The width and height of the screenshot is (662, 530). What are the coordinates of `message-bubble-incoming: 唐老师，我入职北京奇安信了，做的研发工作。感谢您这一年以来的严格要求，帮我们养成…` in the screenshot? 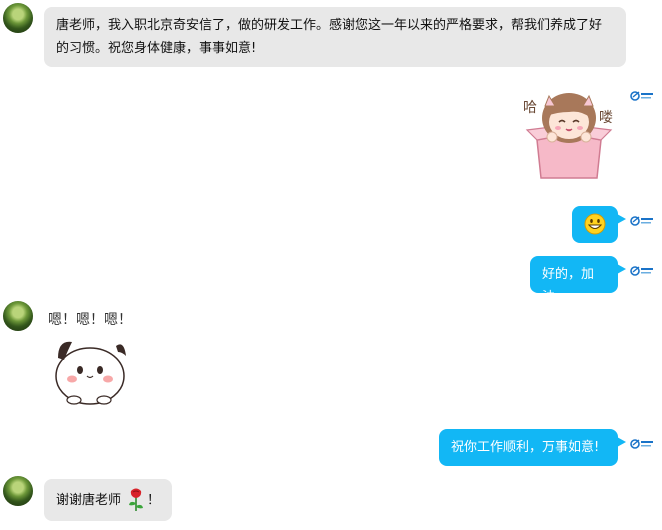 It's located at (335, 37).